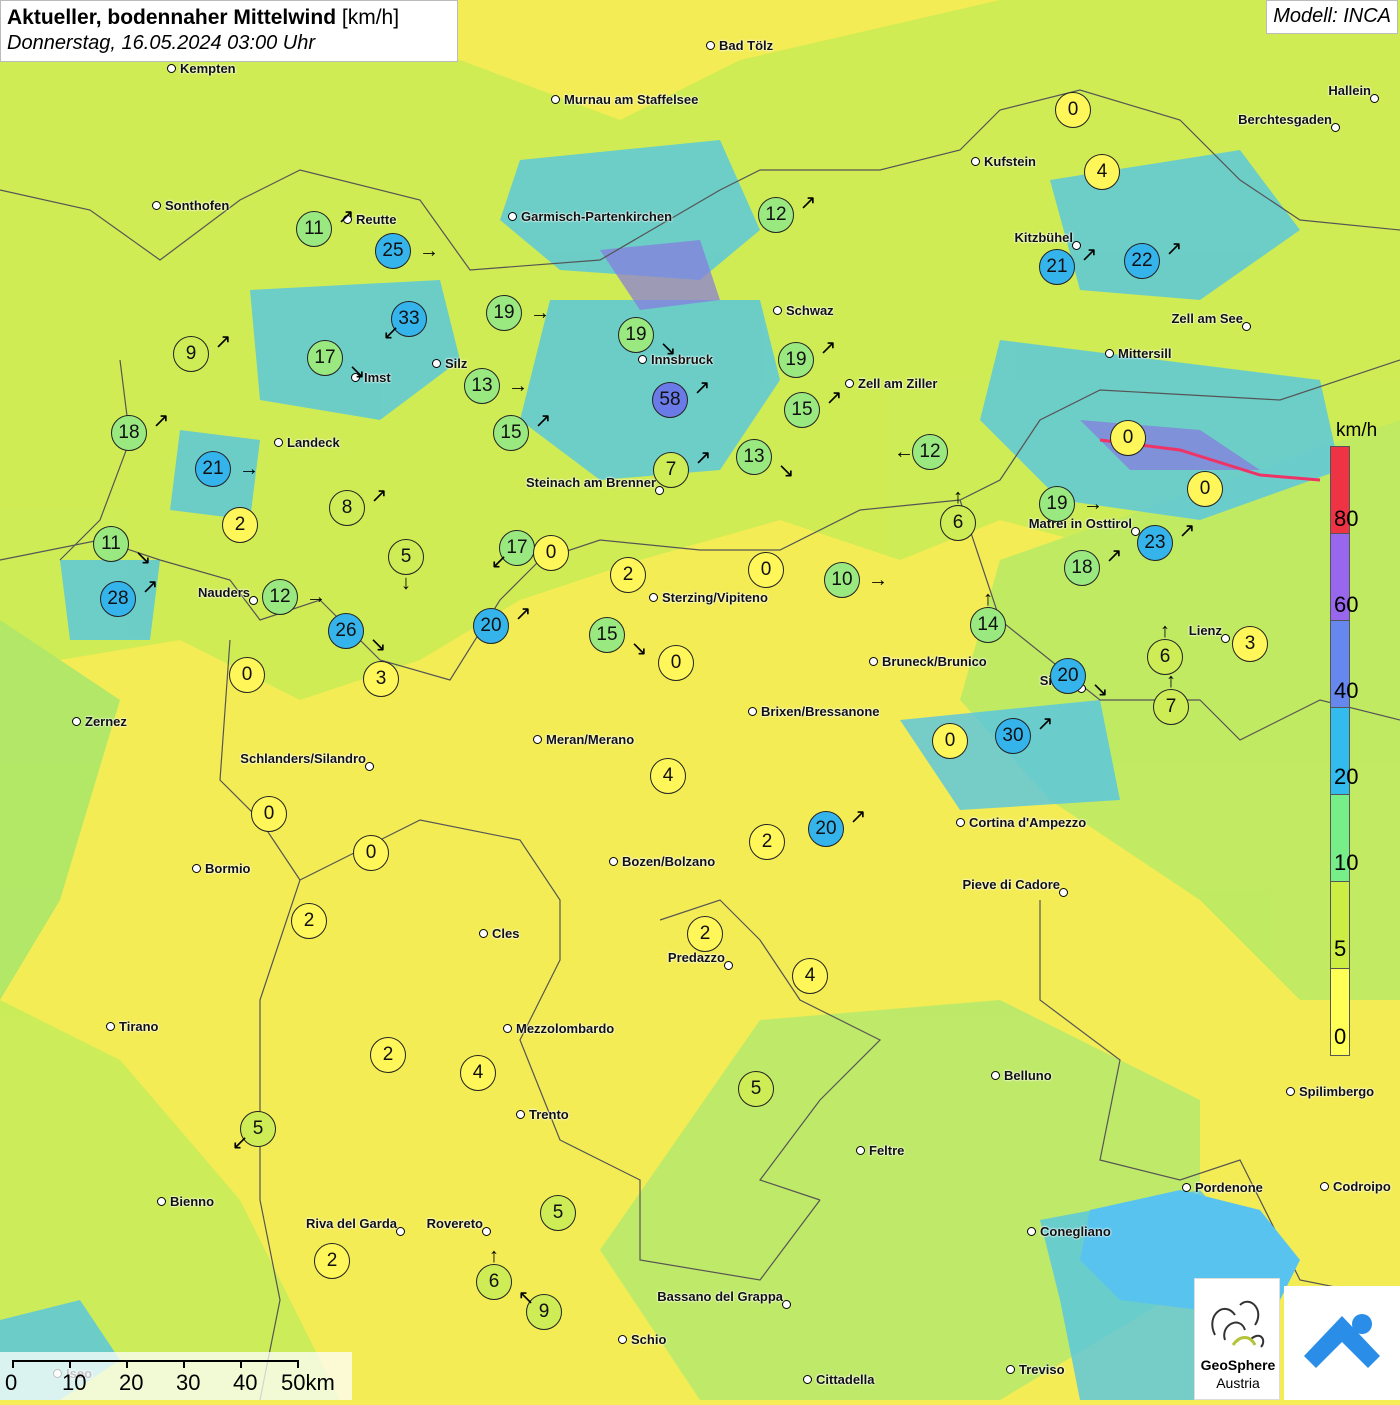 The height and width of the screenshot is (1405, 1400). I want to click on city-label: Cles, so click(506, 933).